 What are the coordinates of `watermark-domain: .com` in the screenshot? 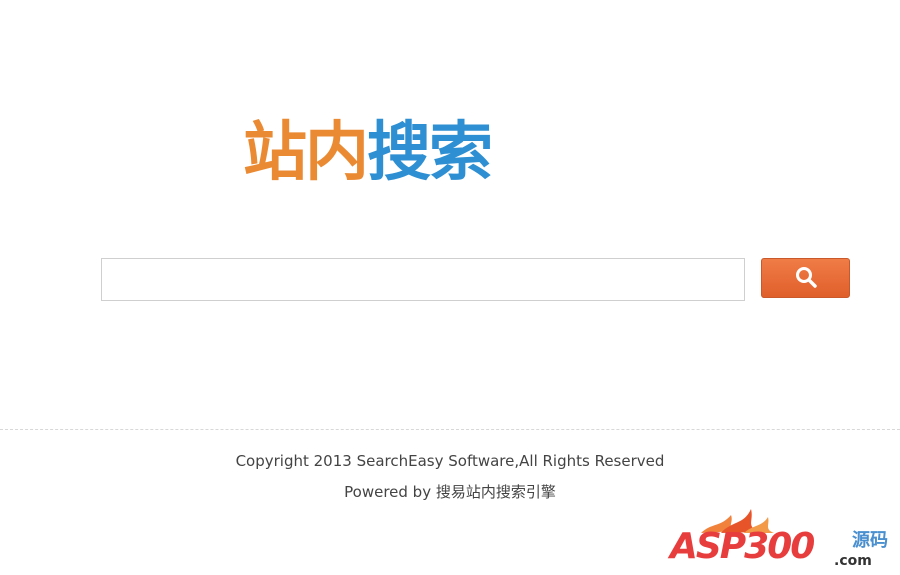 It's located at (853, 561).